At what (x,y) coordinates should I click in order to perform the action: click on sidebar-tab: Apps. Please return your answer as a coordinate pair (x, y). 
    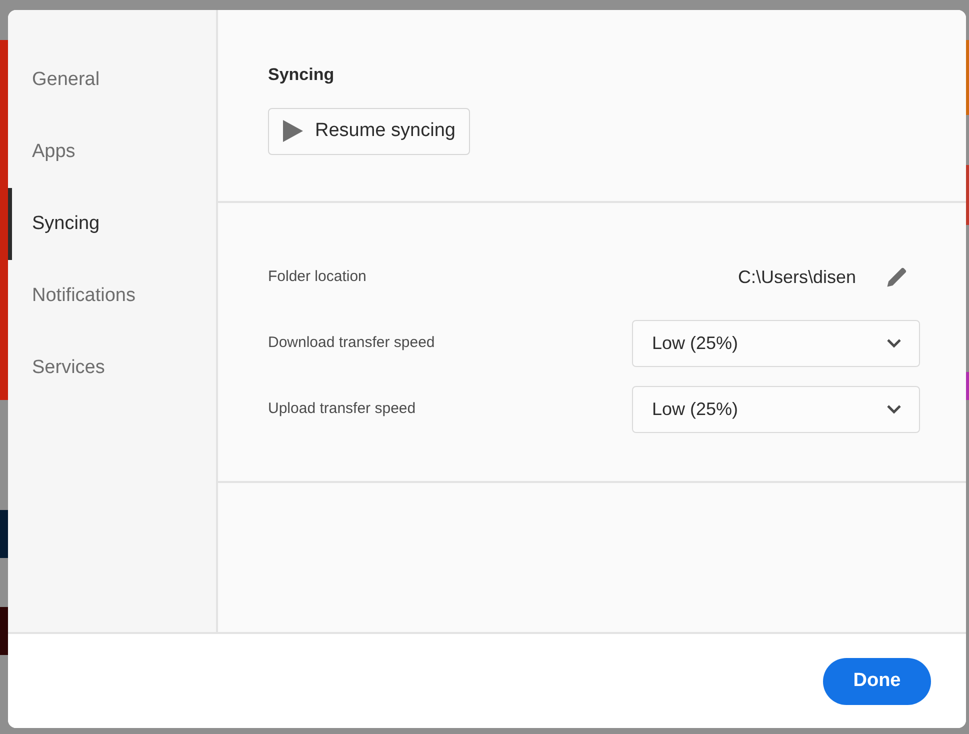
    Looking at the image, I should click on (112, 152).